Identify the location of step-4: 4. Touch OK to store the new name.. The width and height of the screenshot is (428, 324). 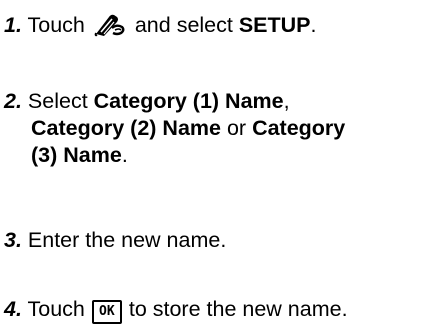
(176, 310).